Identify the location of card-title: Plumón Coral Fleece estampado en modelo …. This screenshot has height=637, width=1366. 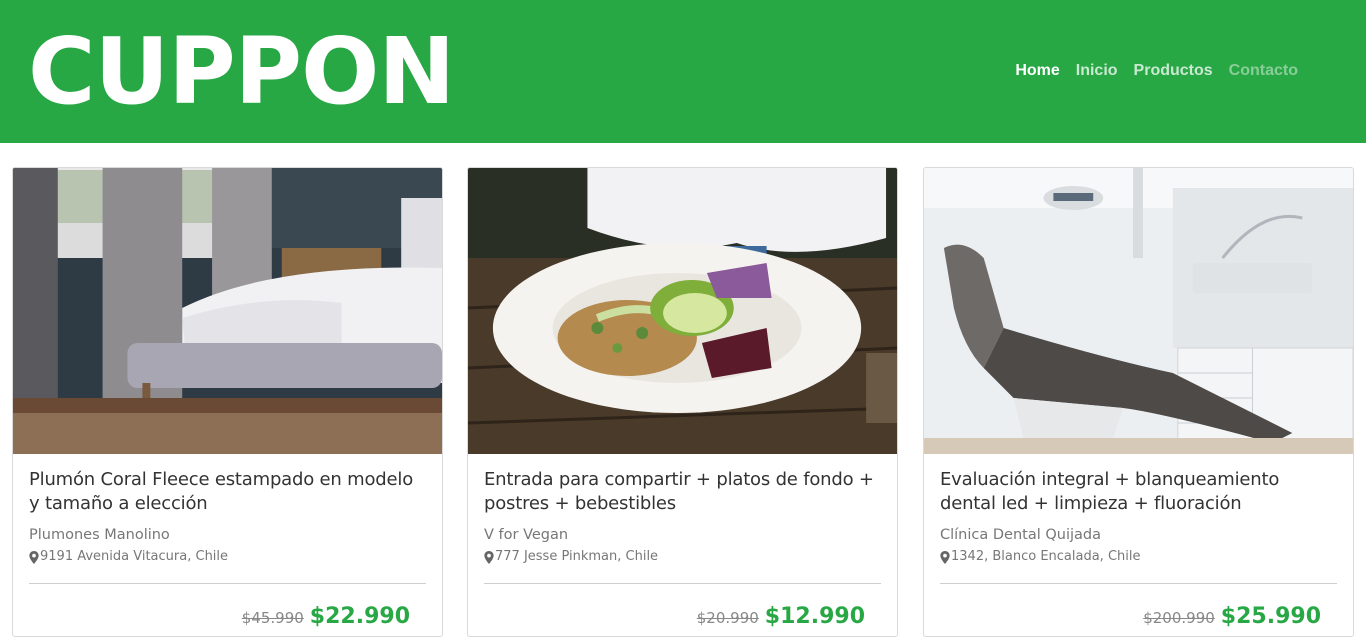
(227, 492).